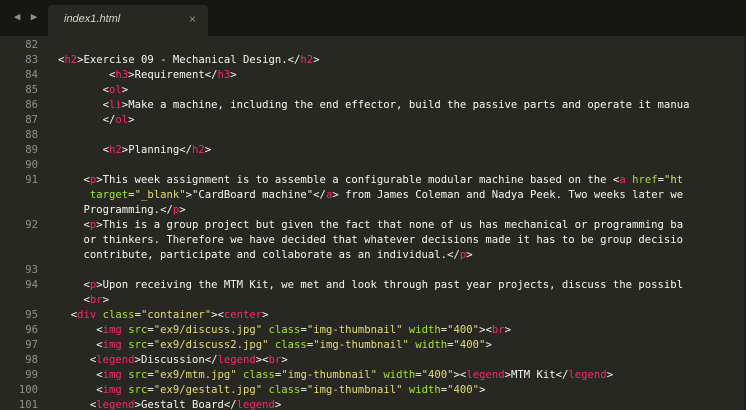 This screenshot has width=746, height=410. Describe the element at coordinates (373, 360) in the screenshot. I see `code-line: 98 <legend>Discussion</legend><br>` at that location.